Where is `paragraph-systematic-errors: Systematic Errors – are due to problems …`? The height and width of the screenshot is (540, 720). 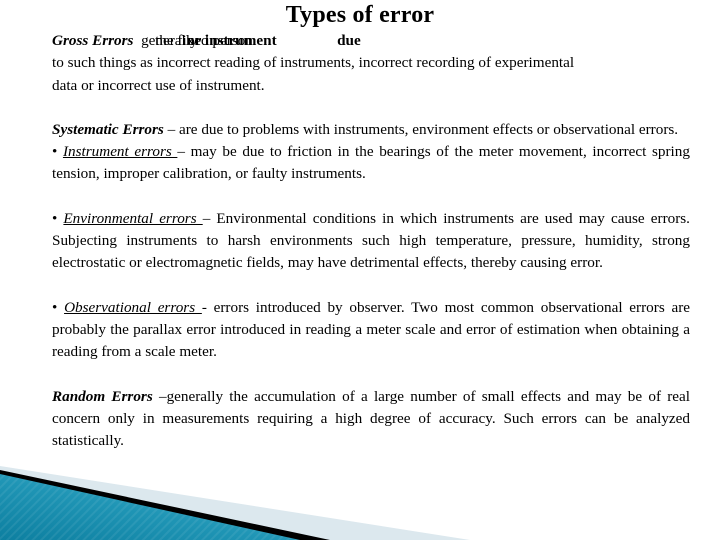 paragraph-systematic-errors: Systematic Errors – are due to problems … is located at coordinates (371, 130).